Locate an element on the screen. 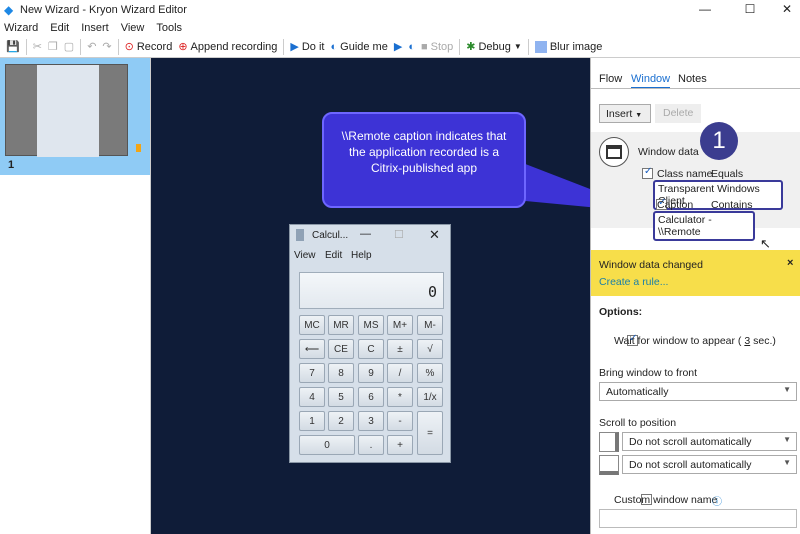  horizontal-scroll-icon is located at coordinates (609, 465).